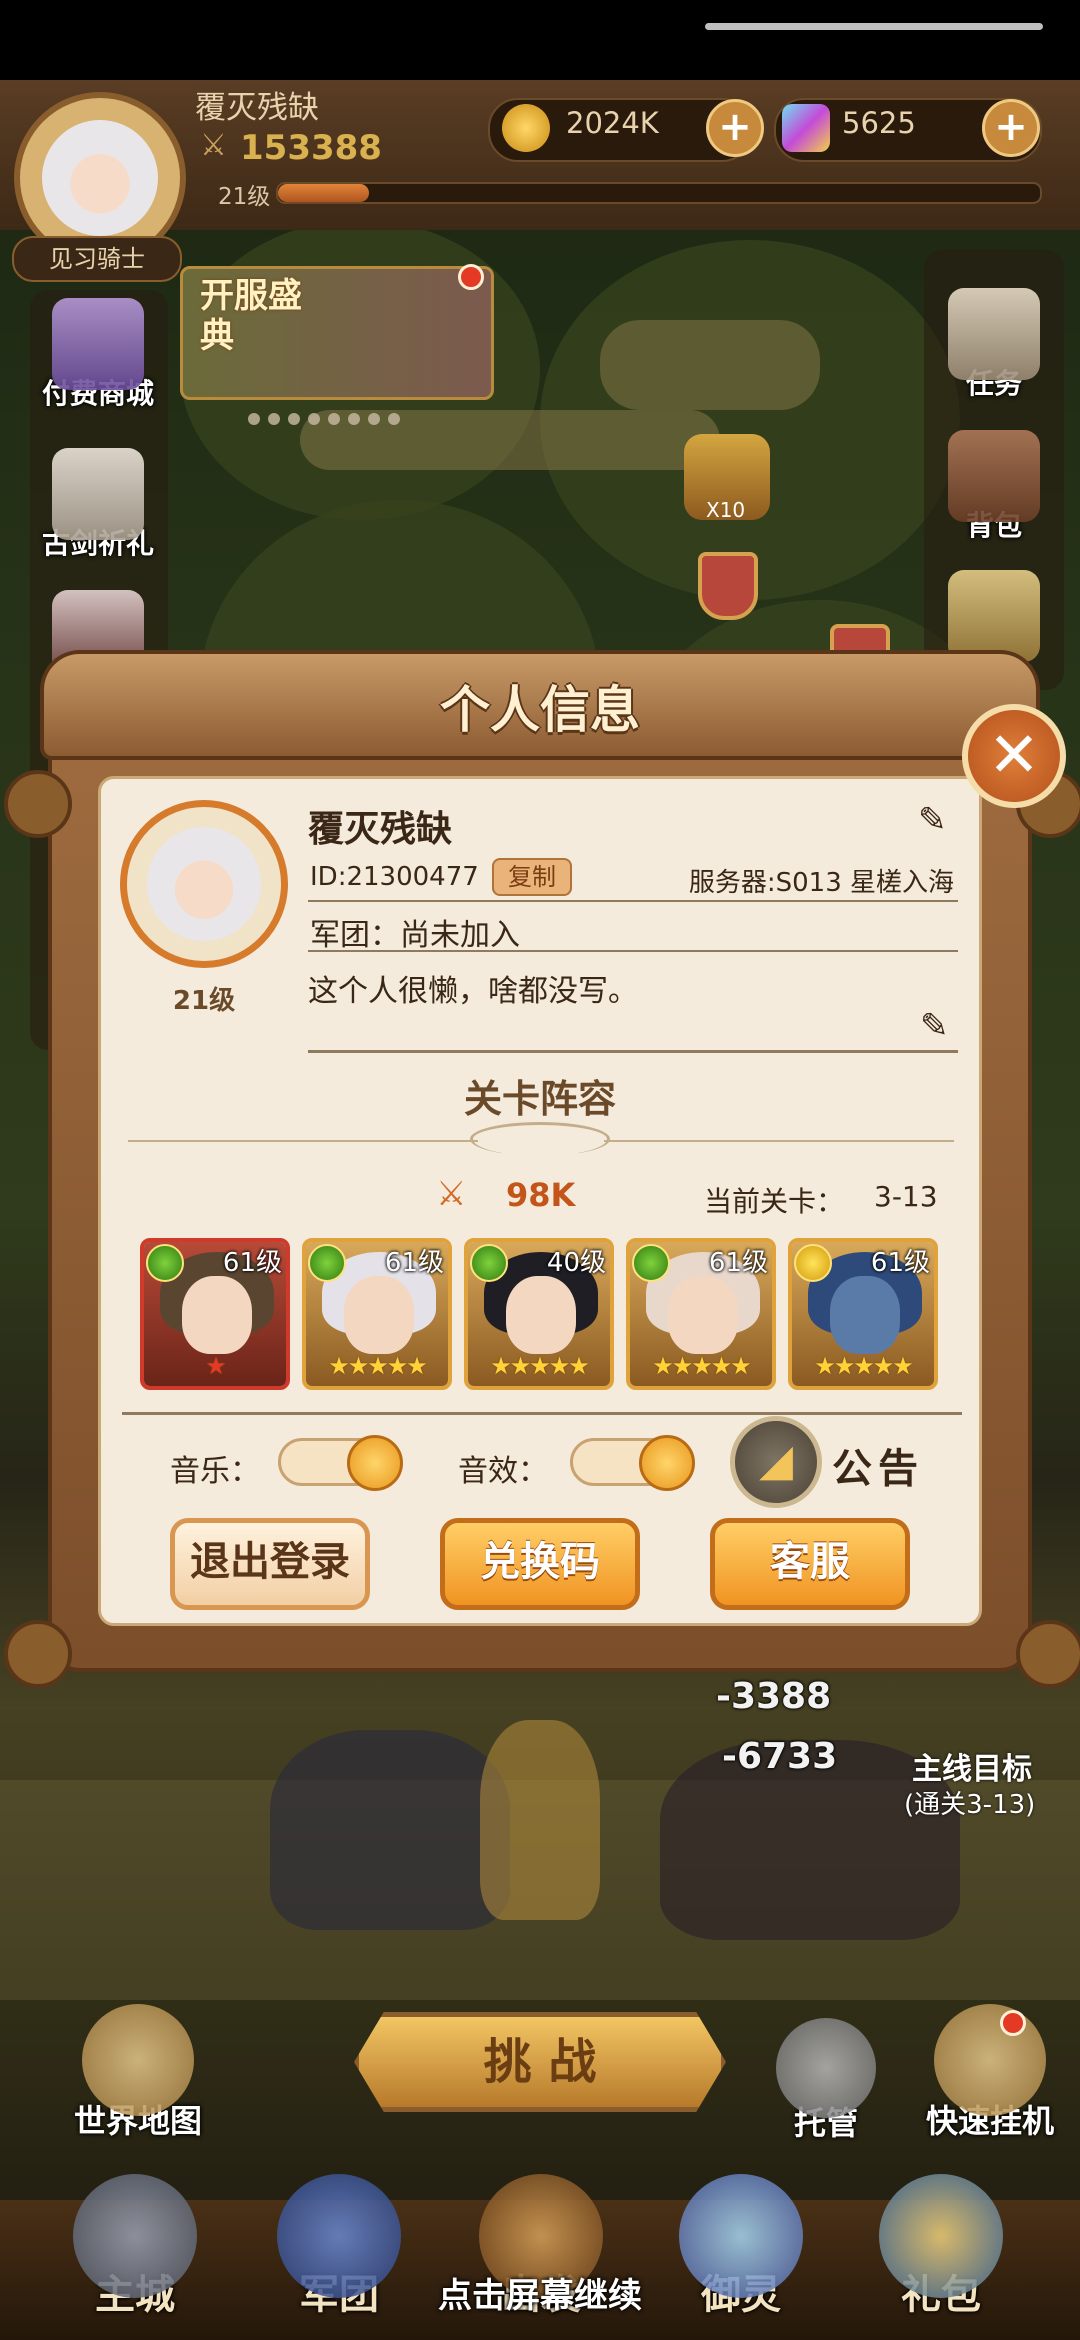  What do you see at coordinates (415, 935) in the screenshot?
I see `guild-status: 军团：尚未加入` at bounding box center [415, 935].